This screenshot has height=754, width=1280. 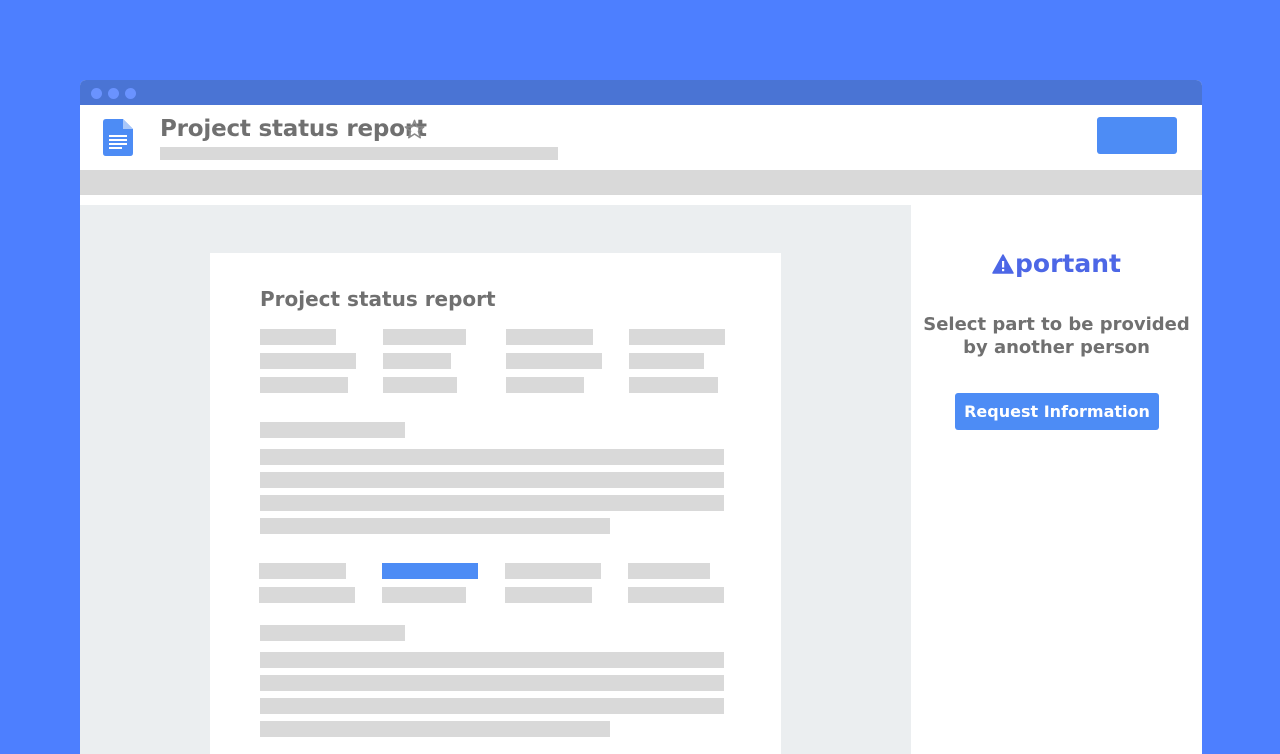 I want to click on selected-table-cell, so click(x=430, y=571).